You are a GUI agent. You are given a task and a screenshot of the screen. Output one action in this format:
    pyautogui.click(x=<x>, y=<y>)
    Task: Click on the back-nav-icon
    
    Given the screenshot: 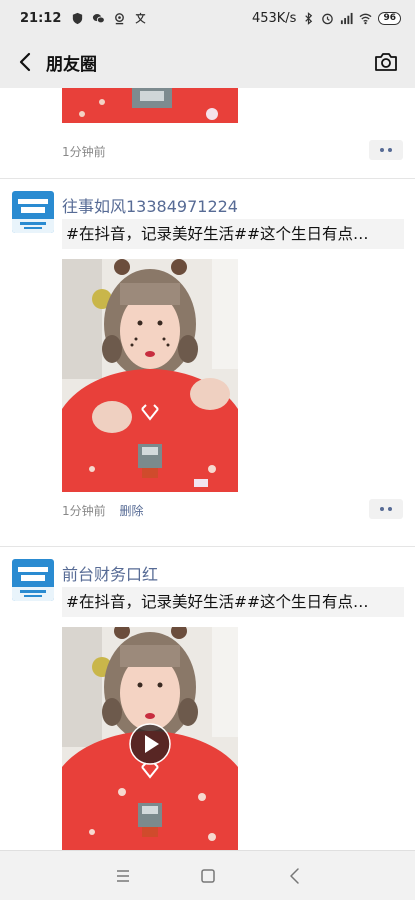 What is the action you would take?
    pyautogui.click(x=295, y=876)
    